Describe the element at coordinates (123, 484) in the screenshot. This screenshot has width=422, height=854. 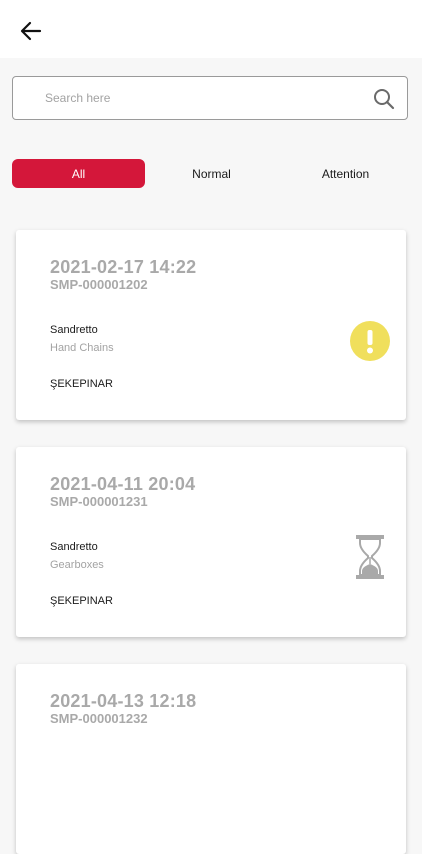
I see `card-datetime: 2021-04-11 20:04` at that location.